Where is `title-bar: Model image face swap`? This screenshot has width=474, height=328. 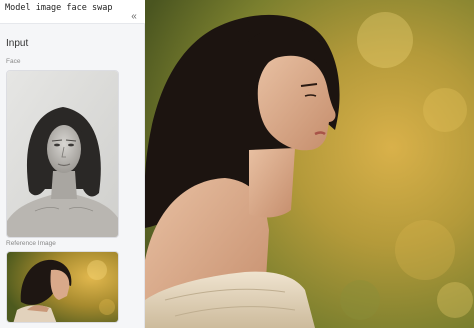
title-bar: Model image face swap is located at coordinates (72, 12).